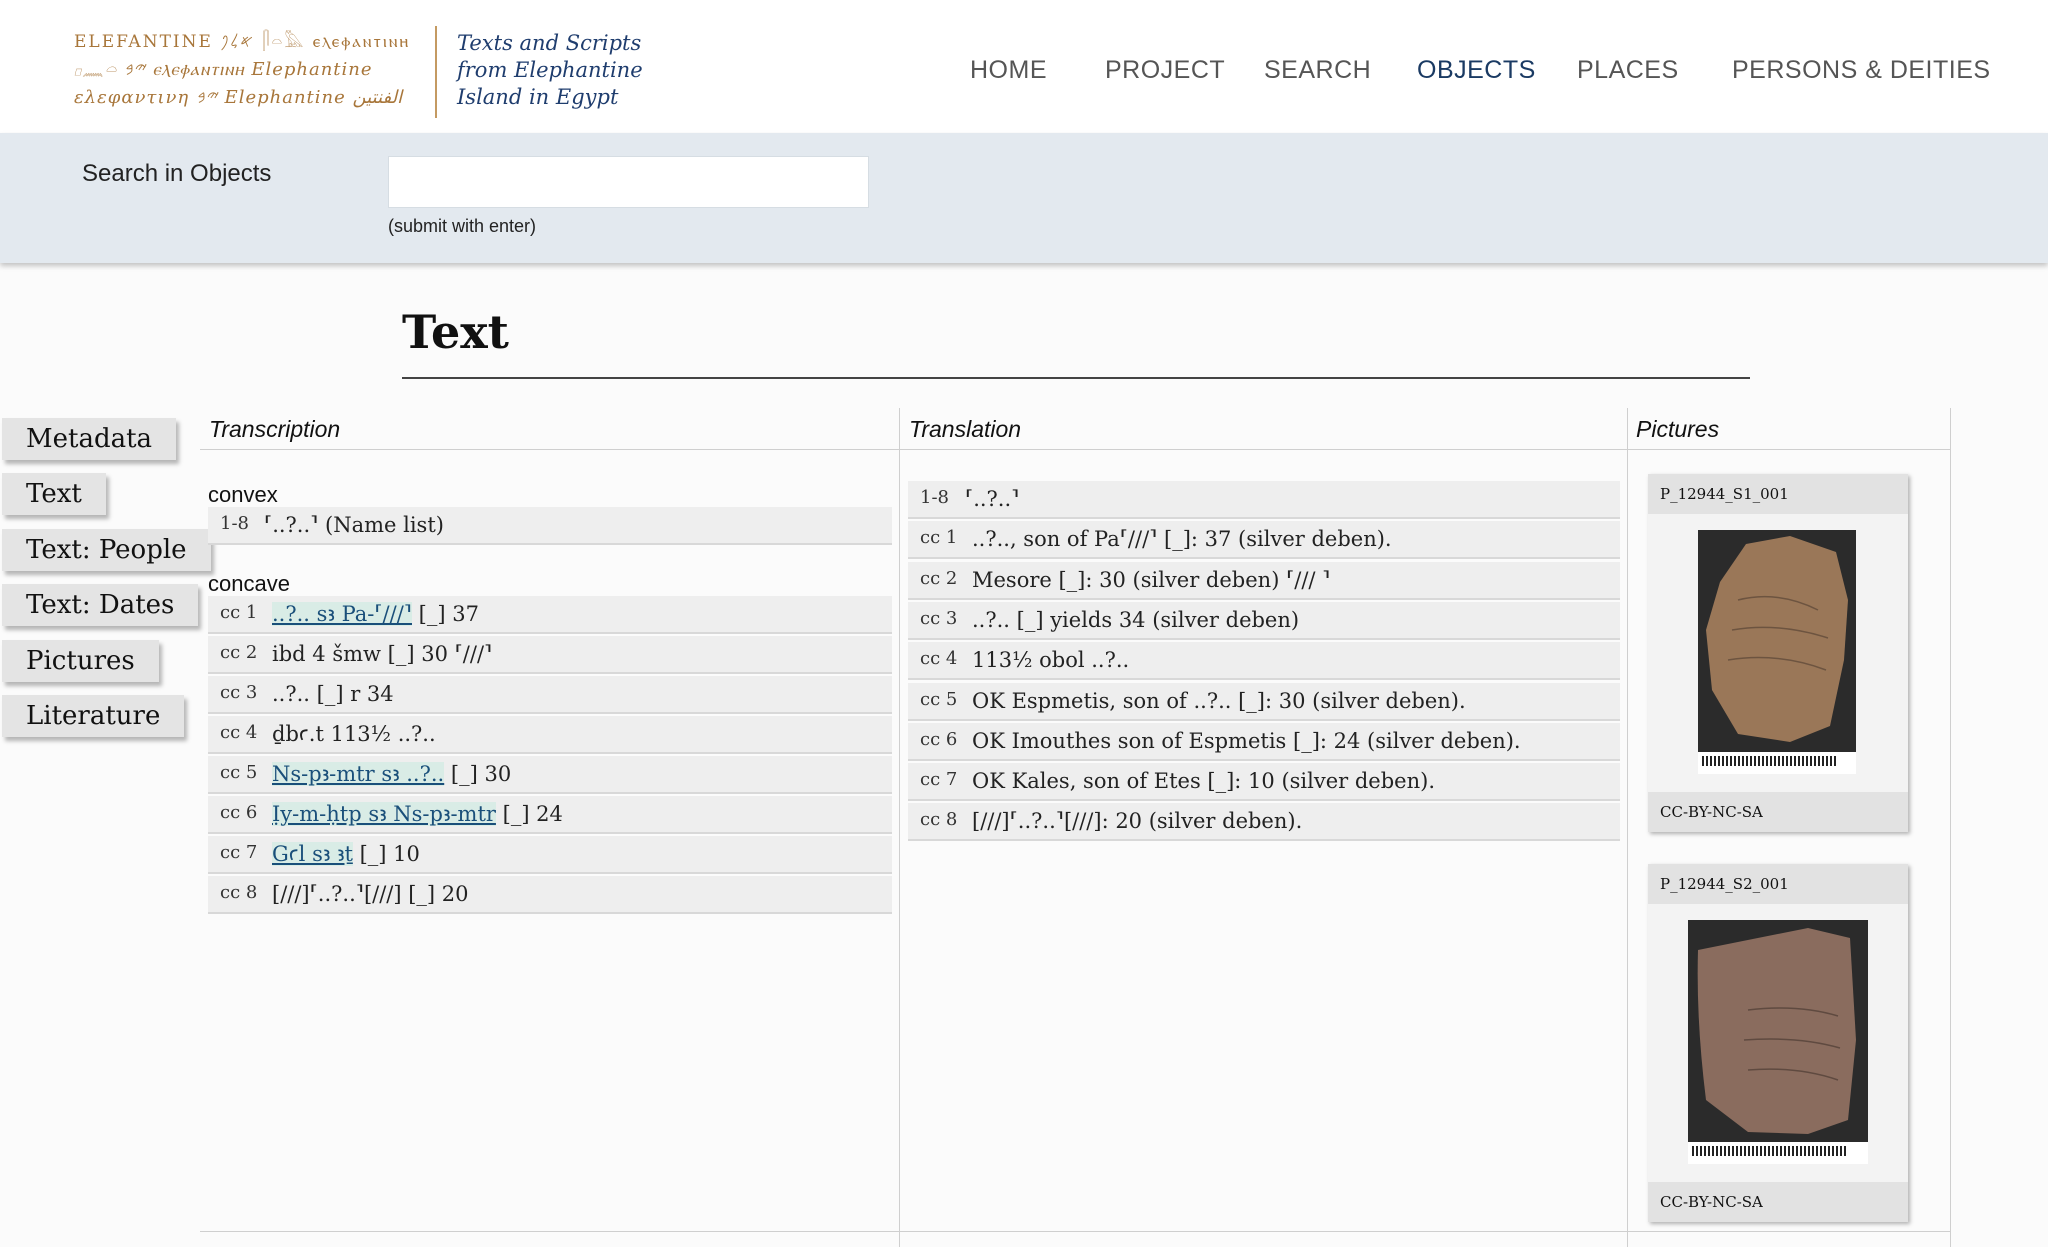 This screenshot has height=1247, width=2048. Describe the element at coordinates (1136, 620) in the screenshot. I see `line-text: ..?.. [_] yields 34 (silver deben)` at that location.